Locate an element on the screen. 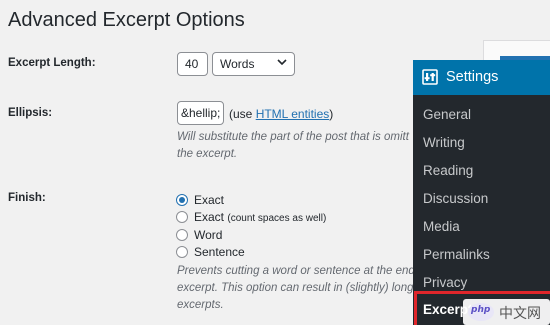 The height and width of the screenshot is (325, 550). html-entities-link: HTML entities is located at coordinates (293, 114).